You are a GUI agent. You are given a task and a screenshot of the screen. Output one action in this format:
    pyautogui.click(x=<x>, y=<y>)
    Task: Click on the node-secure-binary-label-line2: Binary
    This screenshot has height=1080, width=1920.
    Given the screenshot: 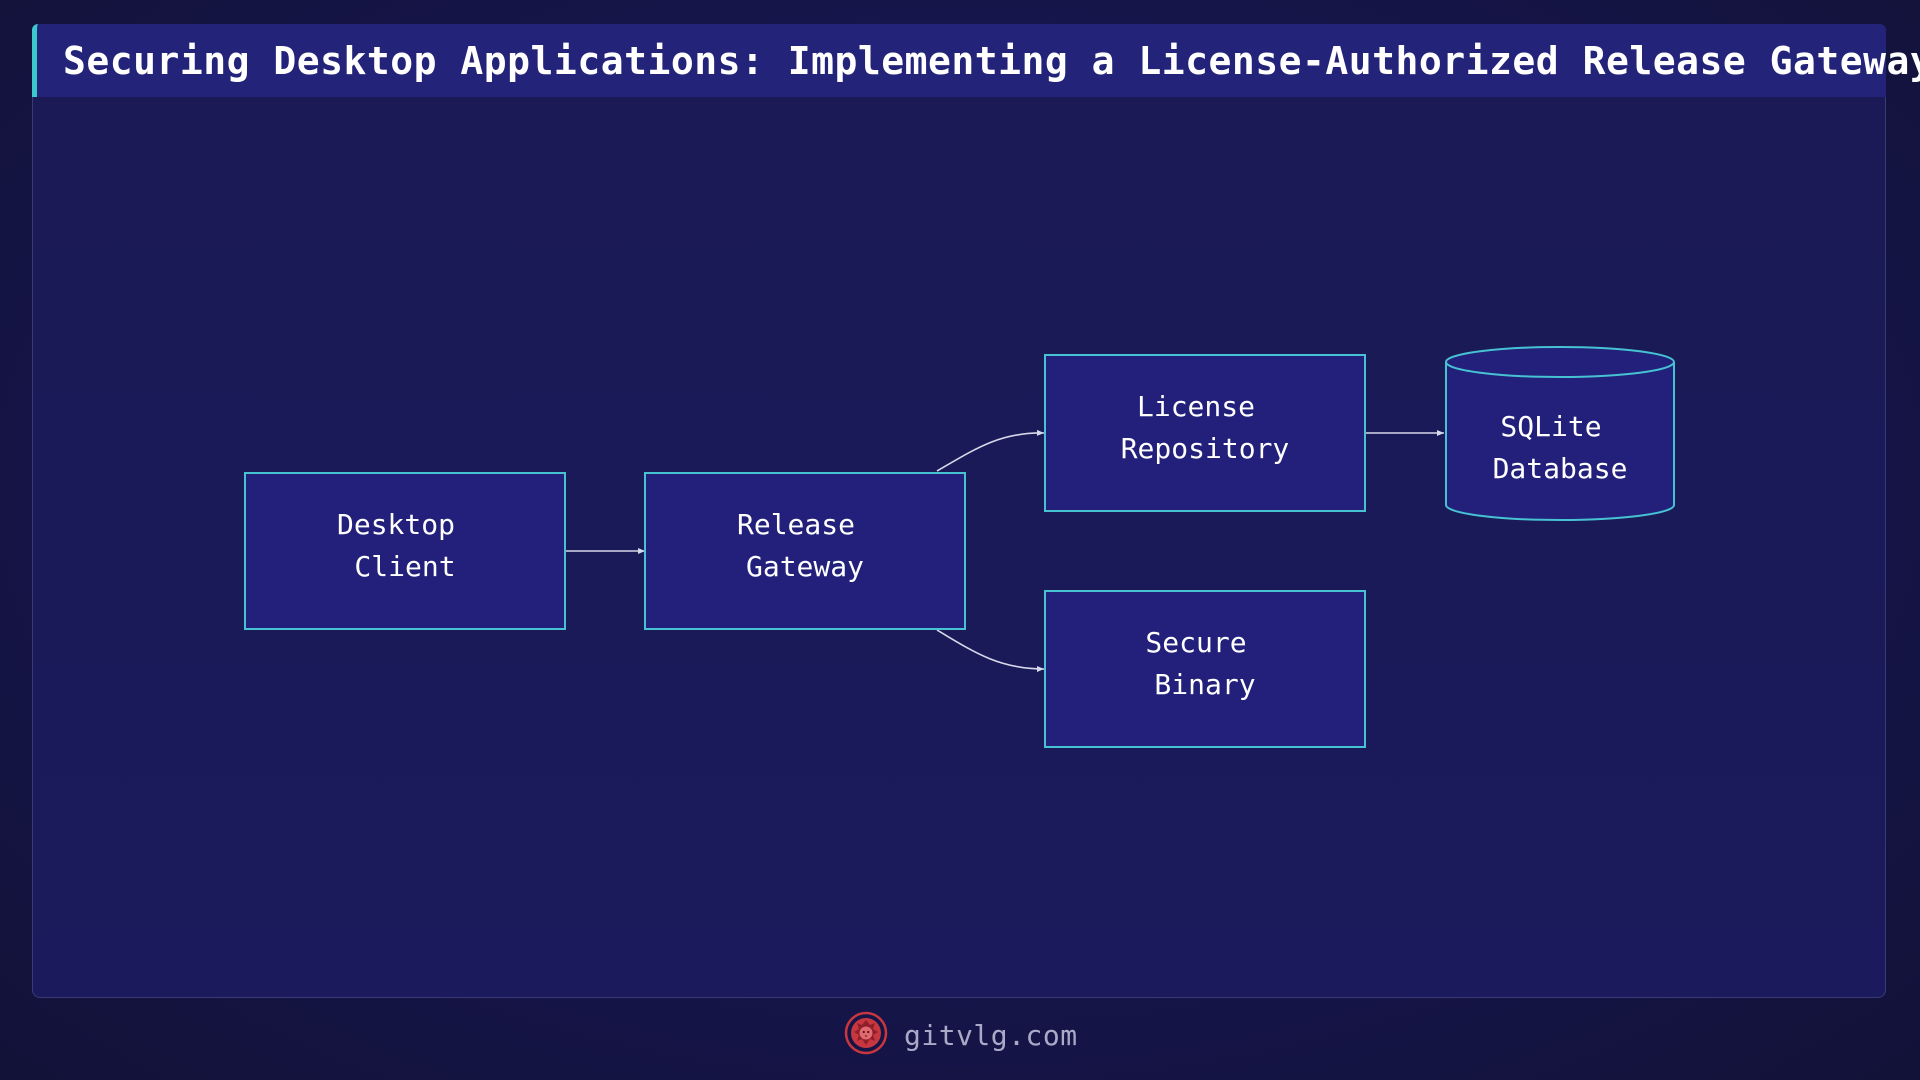 What is the action you would take?
    pyautogui.click(x=1204, y=684)
    